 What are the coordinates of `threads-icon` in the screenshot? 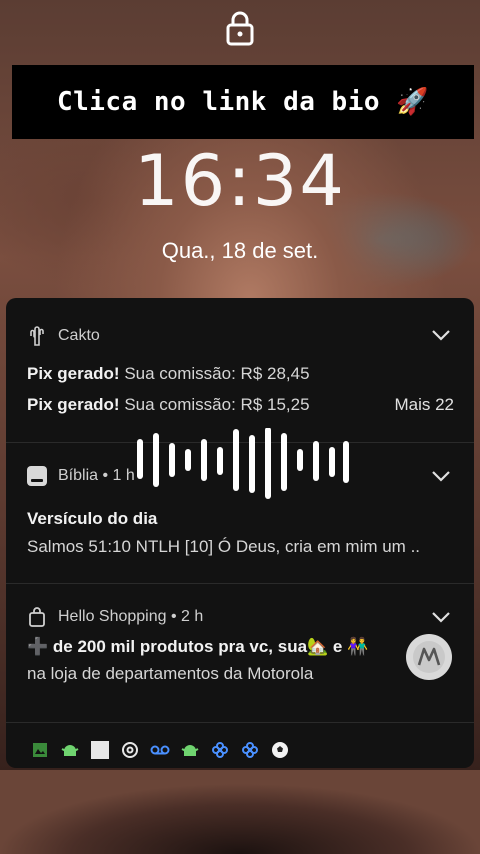 It's located at (130, 750).